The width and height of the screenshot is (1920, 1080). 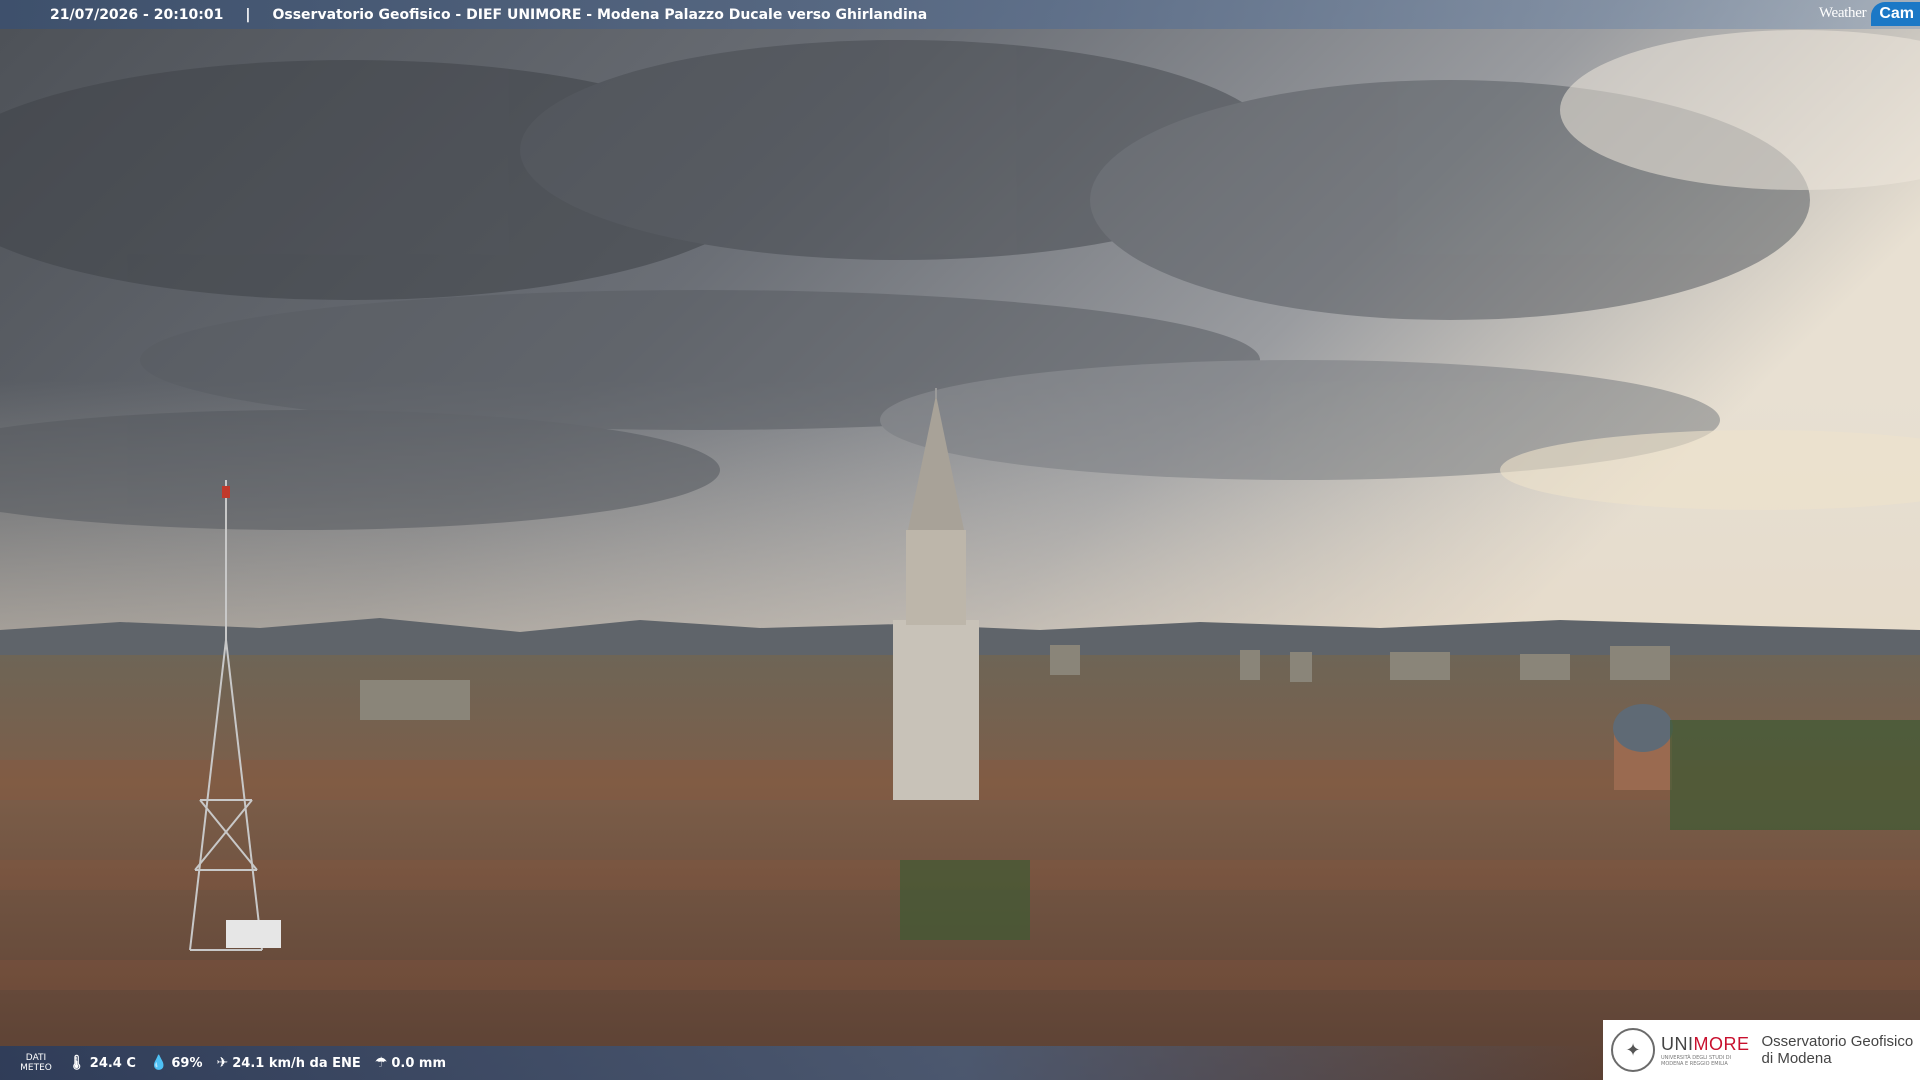 I want to click on wind-value: 24.1 km/h da ENE, so click(x=296, y=1063).